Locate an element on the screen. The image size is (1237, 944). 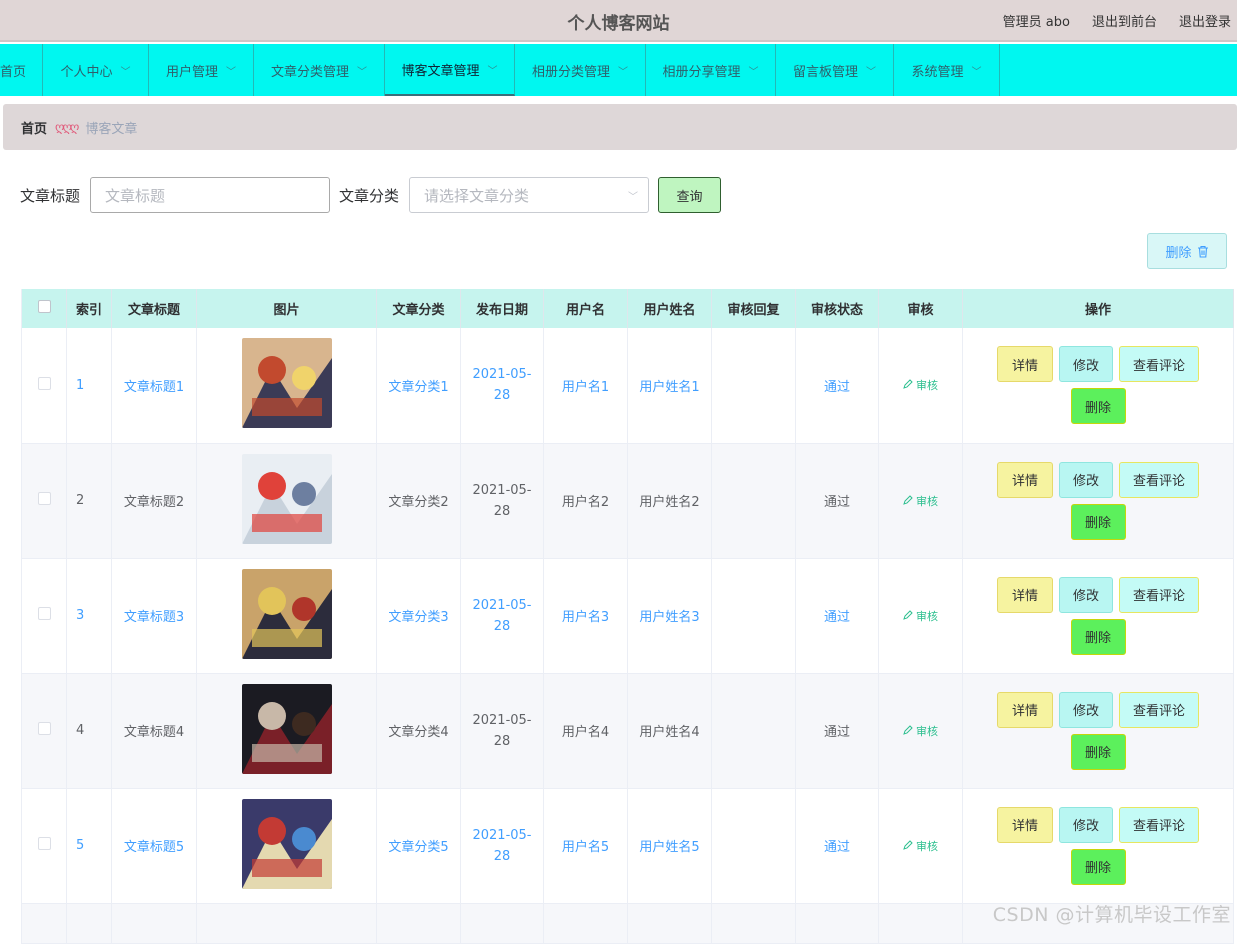
title-search-label: 文章标题 is located at coordinates (50, 195).